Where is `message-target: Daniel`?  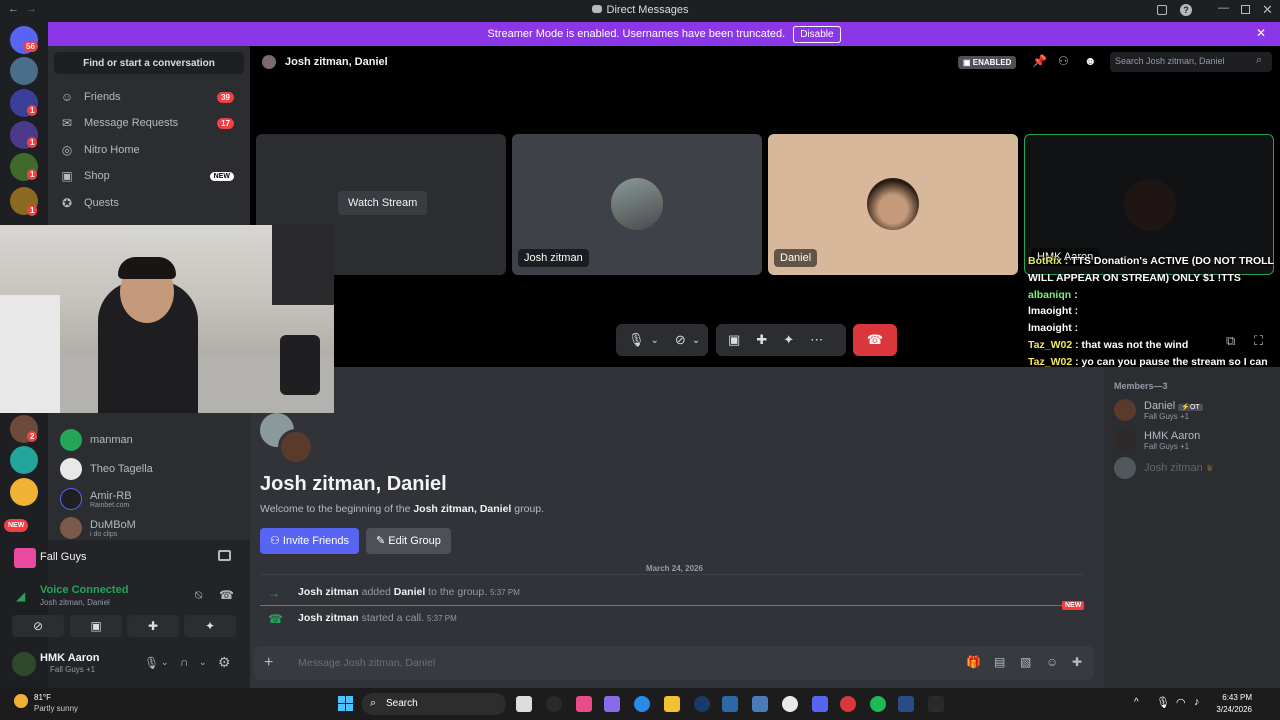 message-target: Daniel is located at coordinates (410, 592).